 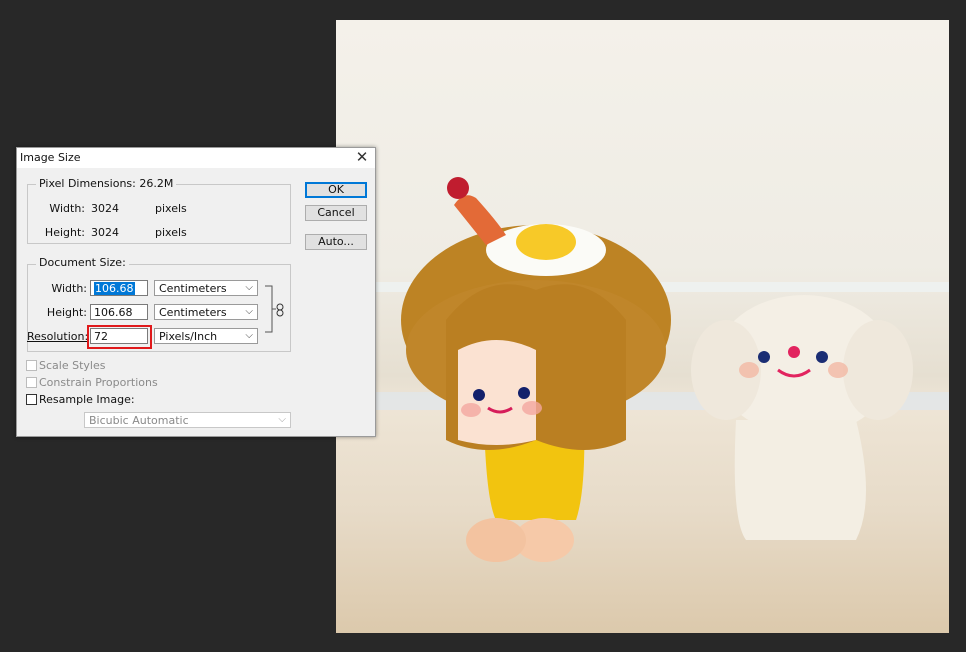 What do you see at coordinates (31, 365) in the screenshot?
I see `scale-styles-checkbox` at bounding box center [31, 365].